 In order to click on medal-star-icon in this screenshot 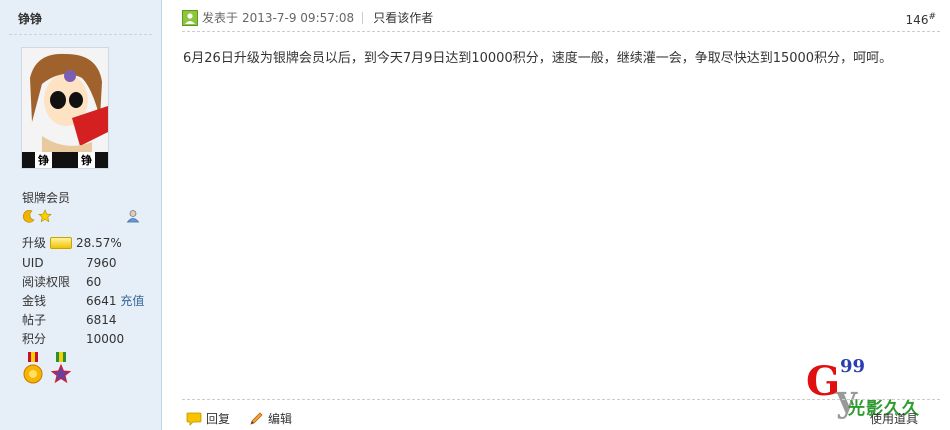, I will do `click(61, 369)`.